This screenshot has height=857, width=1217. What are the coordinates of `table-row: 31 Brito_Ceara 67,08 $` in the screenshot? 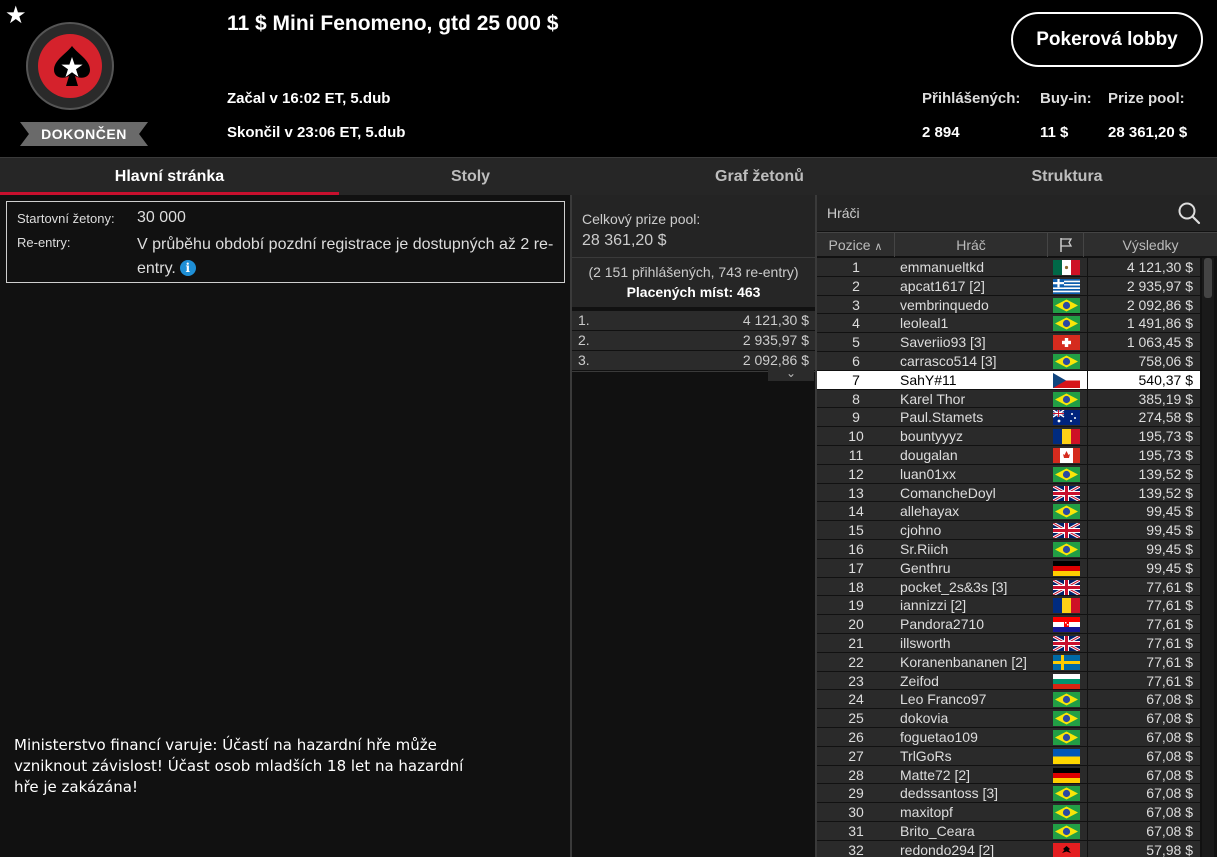 It's located at (1008, 831).